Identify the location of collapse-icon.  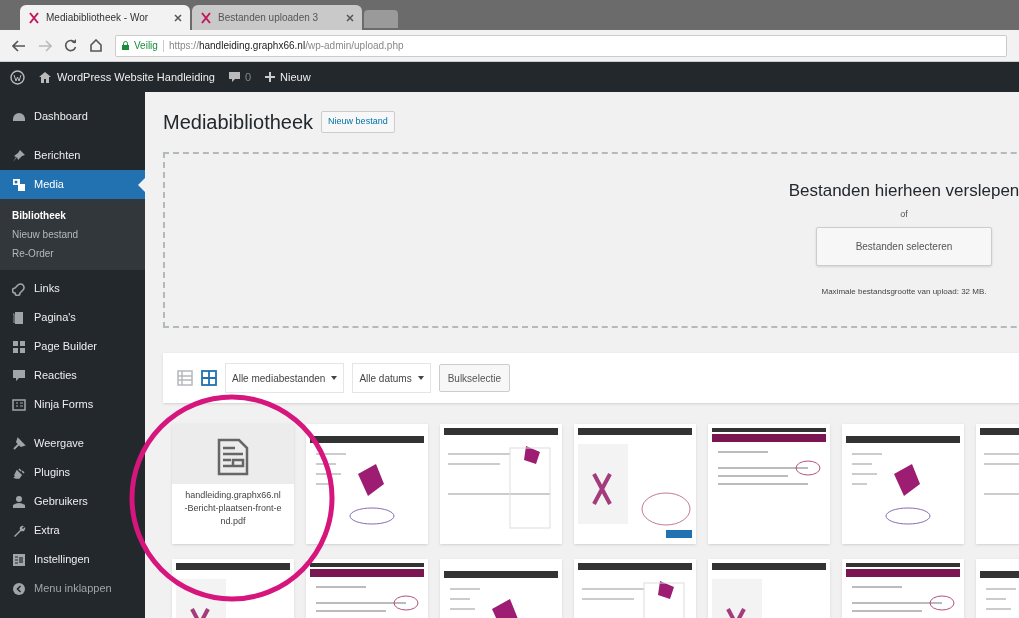
(19, 588).